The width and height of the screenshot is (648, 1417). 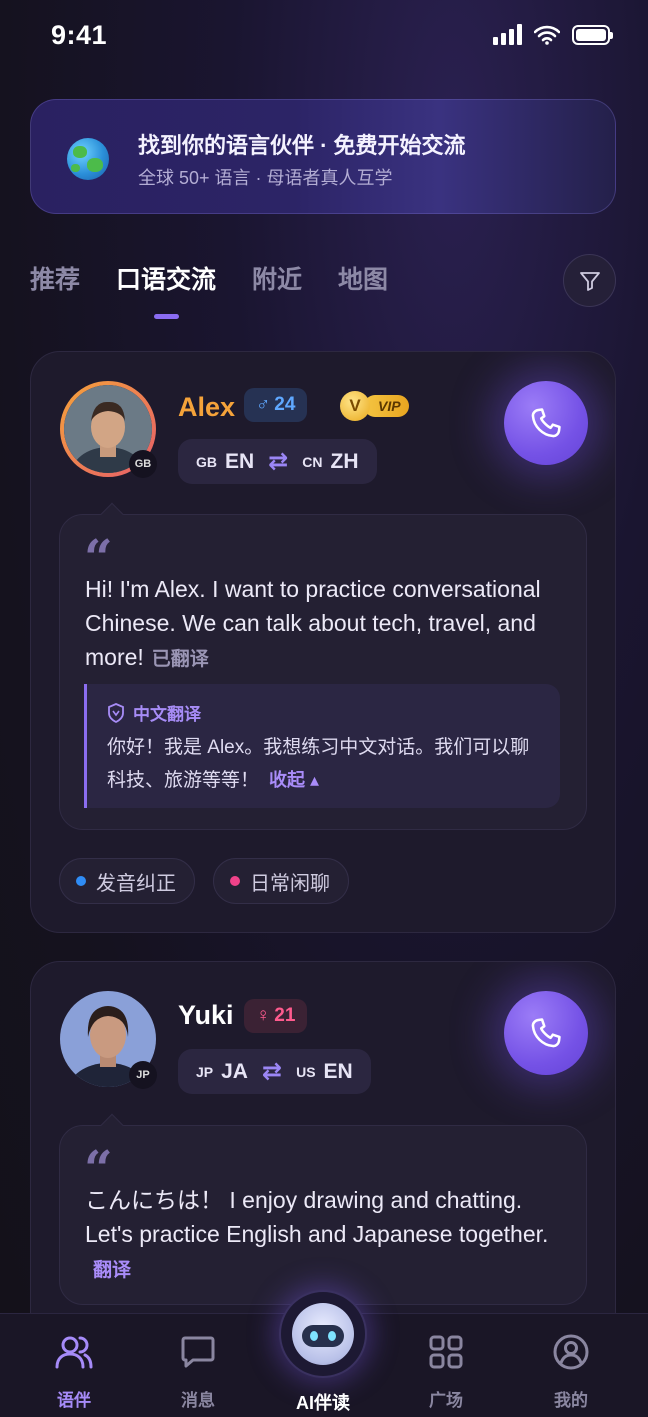 I want to click on battery-icon, so click(x=592, y=34).